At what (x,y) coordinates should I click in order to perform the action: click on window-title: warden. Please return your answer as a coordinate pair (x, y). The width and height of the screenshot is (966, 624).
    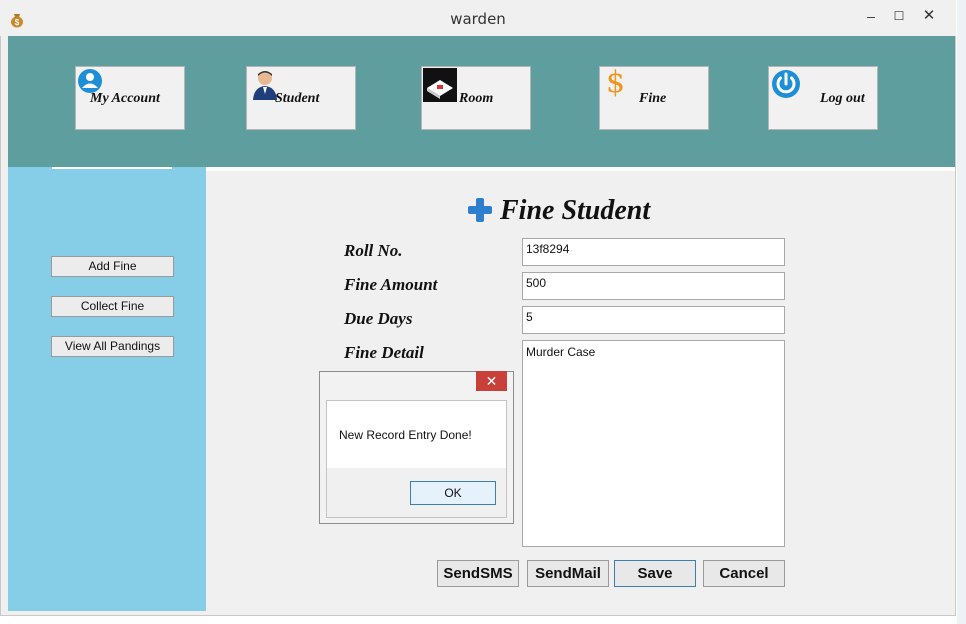
    Looking at the image, I should click on (478, 19).